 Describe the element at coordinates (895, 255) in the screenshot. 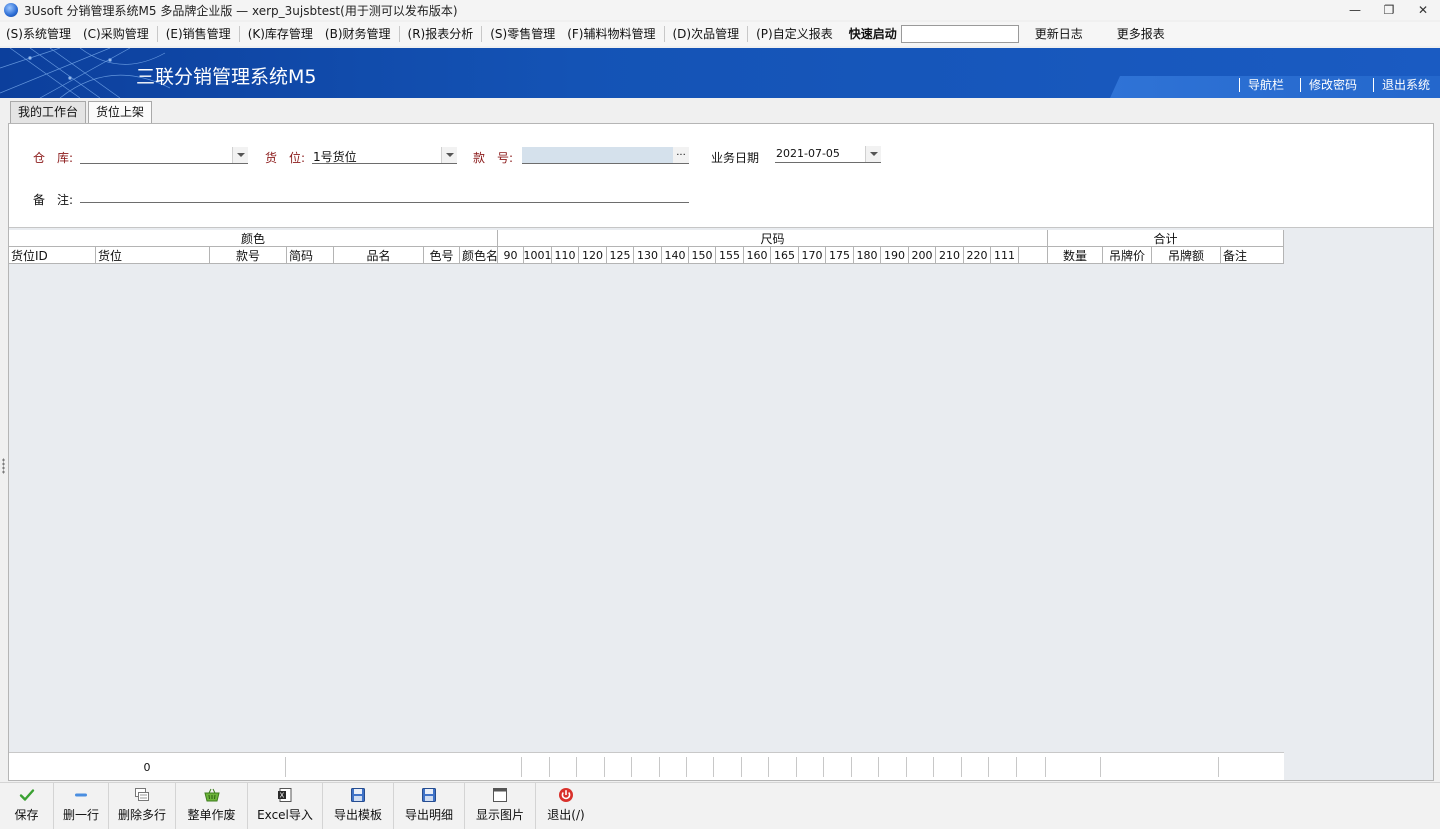

I see `size-column: 190` at that location.